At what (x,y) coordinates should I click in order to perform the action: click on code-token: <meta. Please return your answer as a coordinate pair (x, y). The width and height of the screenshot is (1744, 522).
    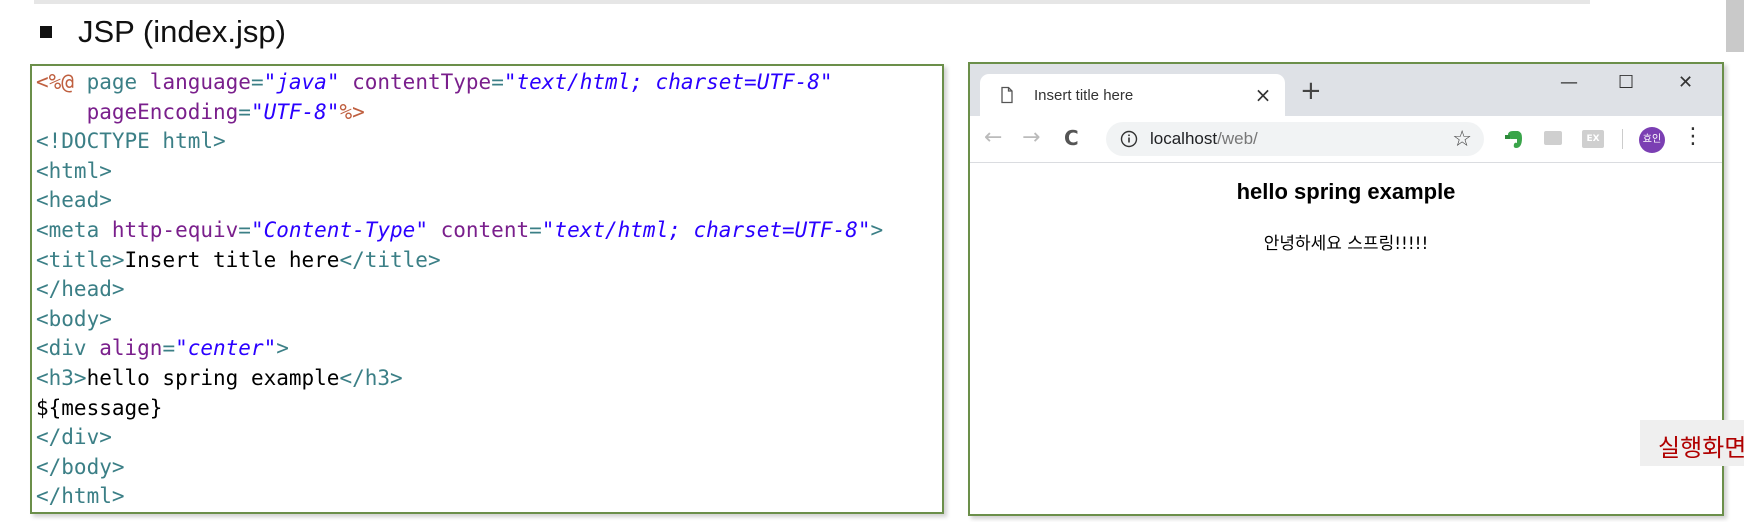
    Looking at the image, I should click on (74, 229).